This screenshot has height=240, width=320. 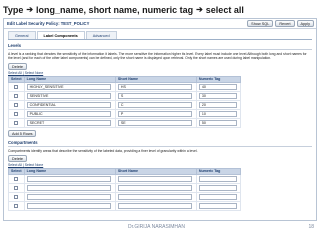 What do you see at coordinates (217, 86) in the screenshot?
I see `numeric-tag-field: 40` at bounding box center [217, 86].